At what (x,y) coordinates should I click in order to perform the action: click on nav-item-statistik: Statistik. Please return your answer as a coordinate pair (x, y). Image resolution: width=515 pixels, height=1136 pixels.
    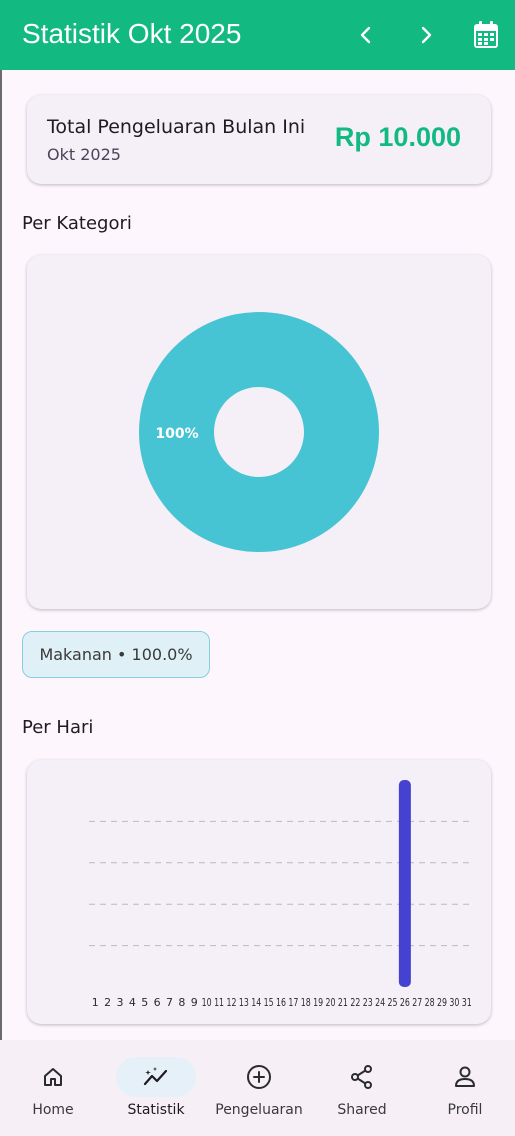
    Looking at the image, I should click on (156, 1088).